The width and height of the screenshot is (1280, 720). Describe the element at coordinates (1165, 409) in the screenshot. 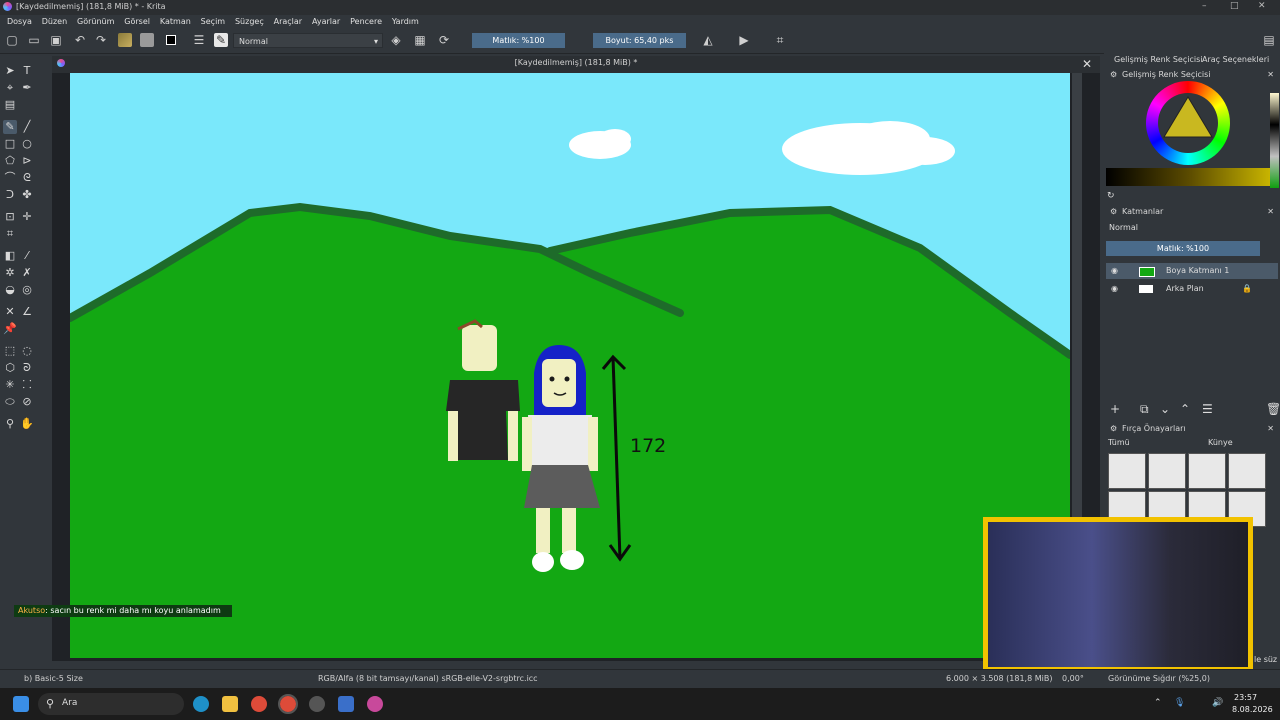

I see `move-down-icon: ⌄` at that location.